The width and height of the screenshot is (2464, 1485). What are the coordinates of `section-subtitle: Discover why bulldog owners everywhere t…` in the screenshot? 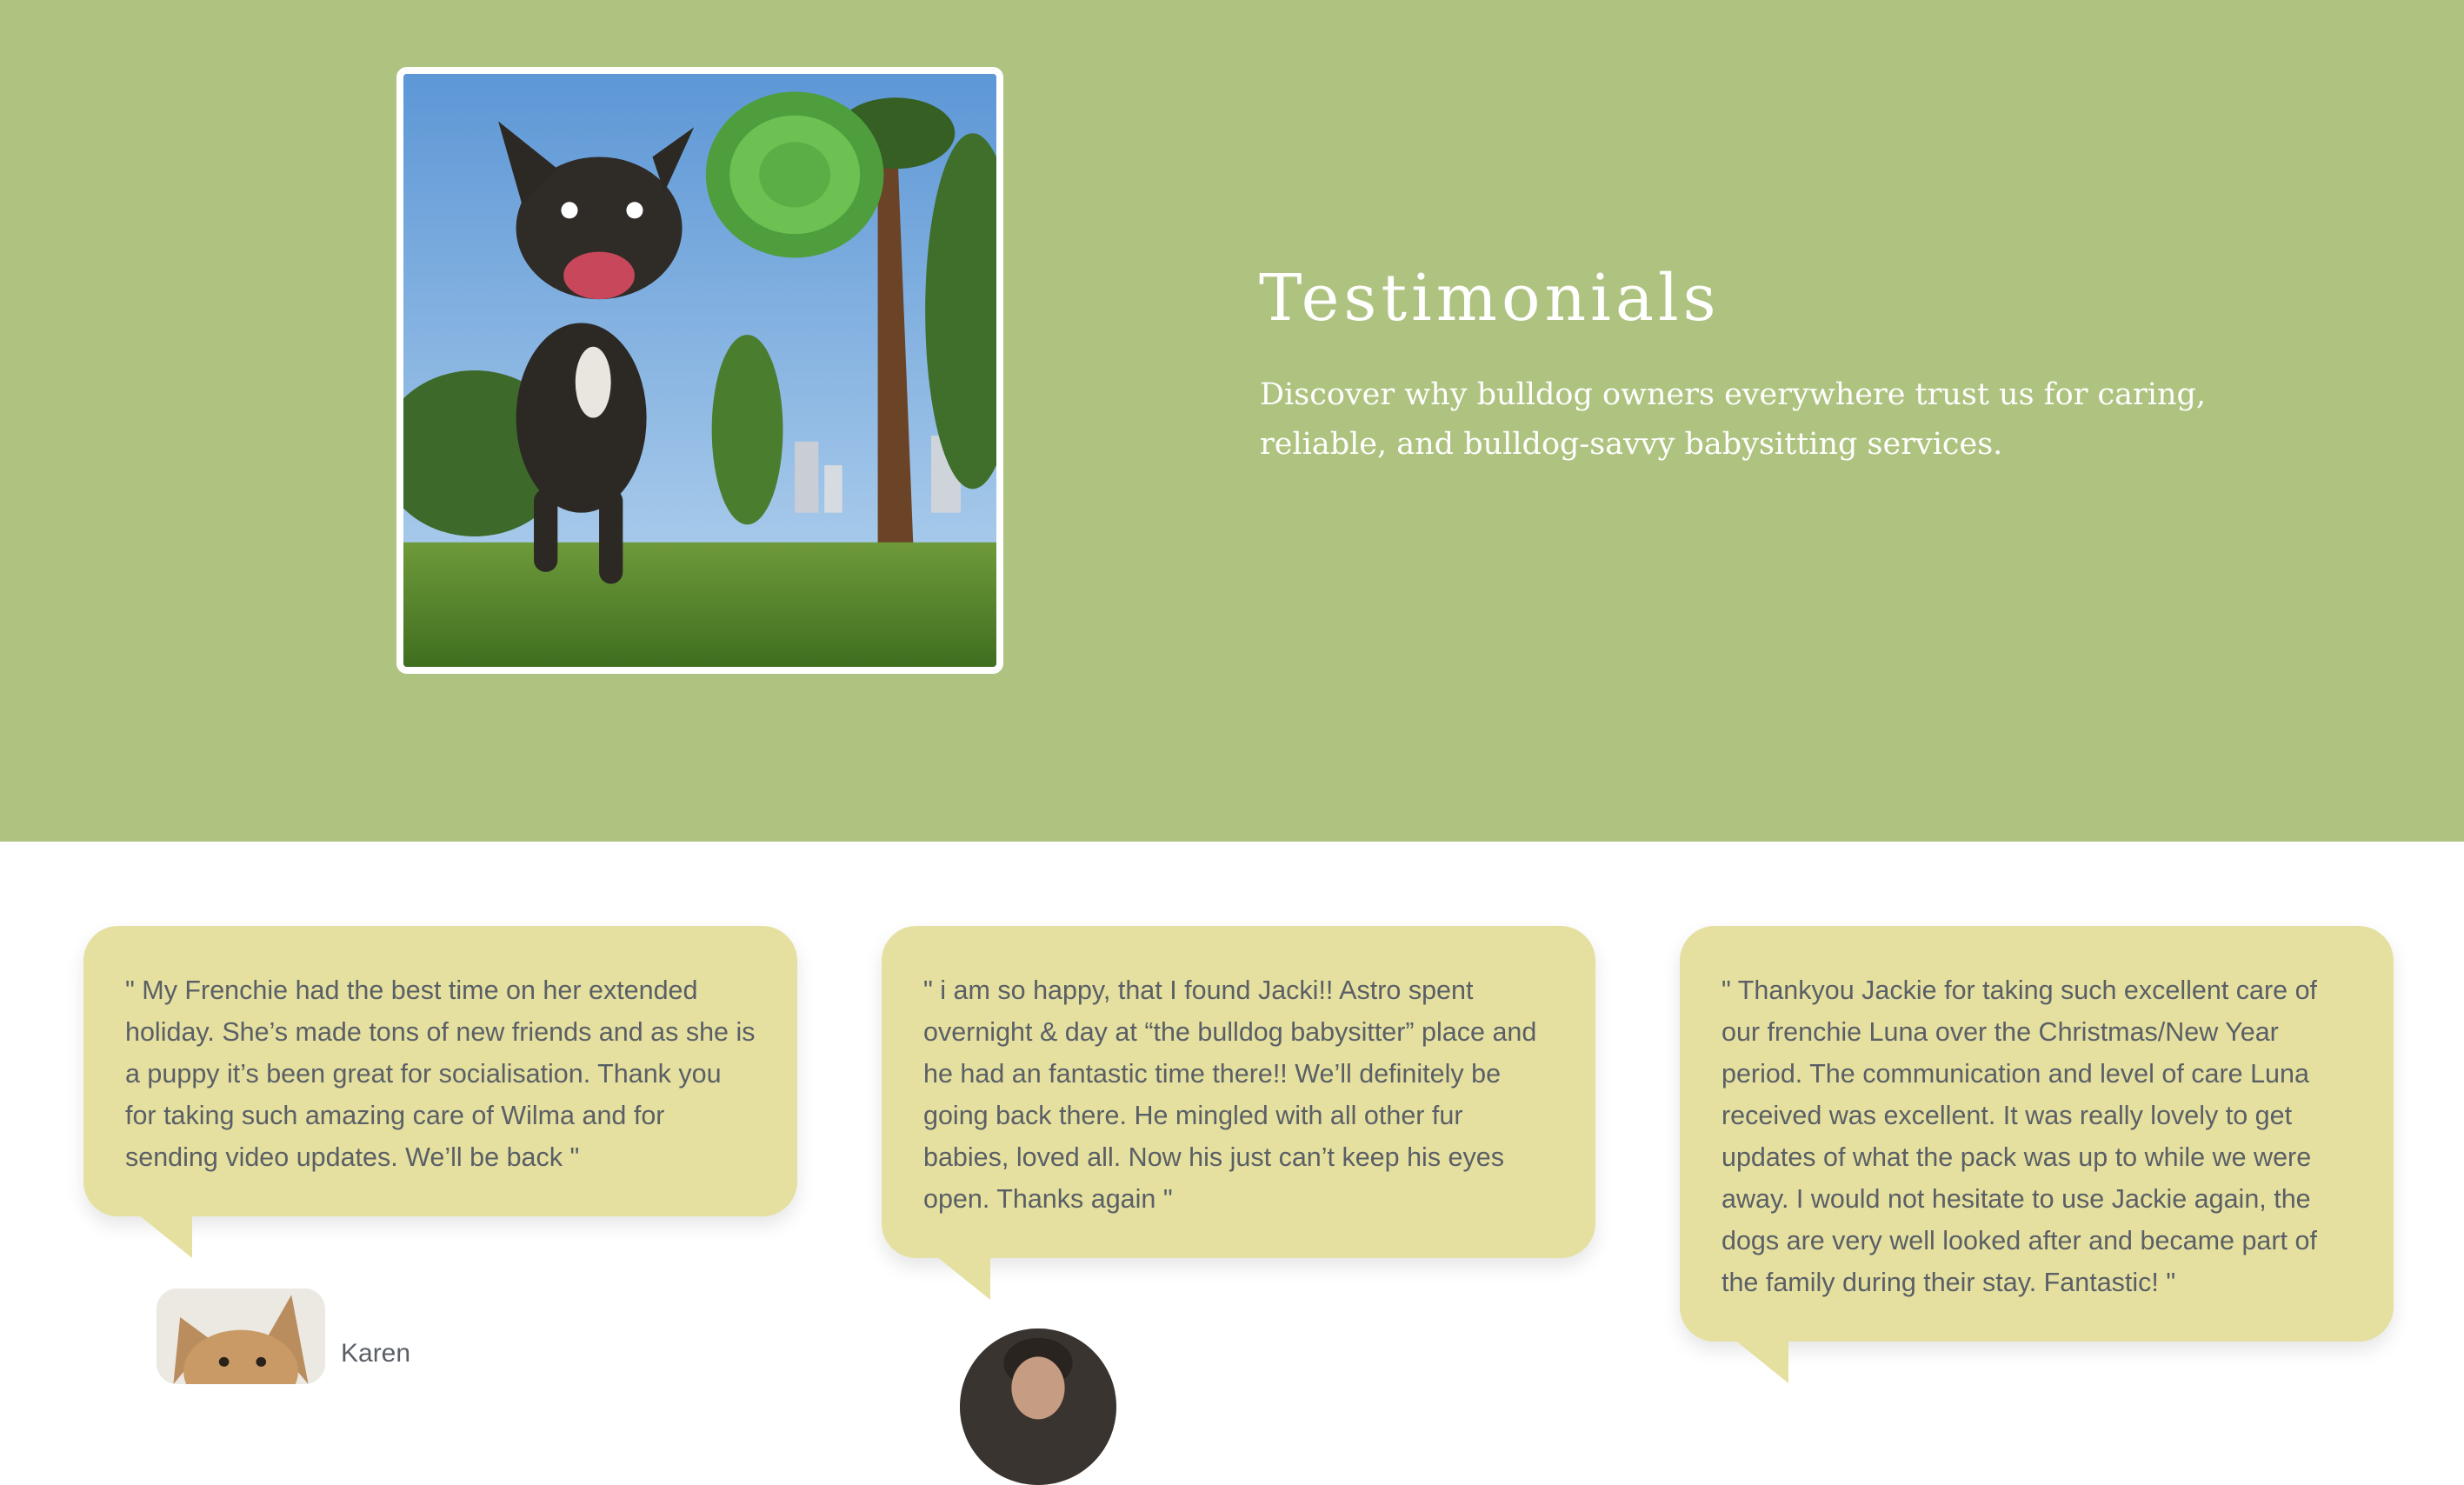 It's located at (1733, 419).